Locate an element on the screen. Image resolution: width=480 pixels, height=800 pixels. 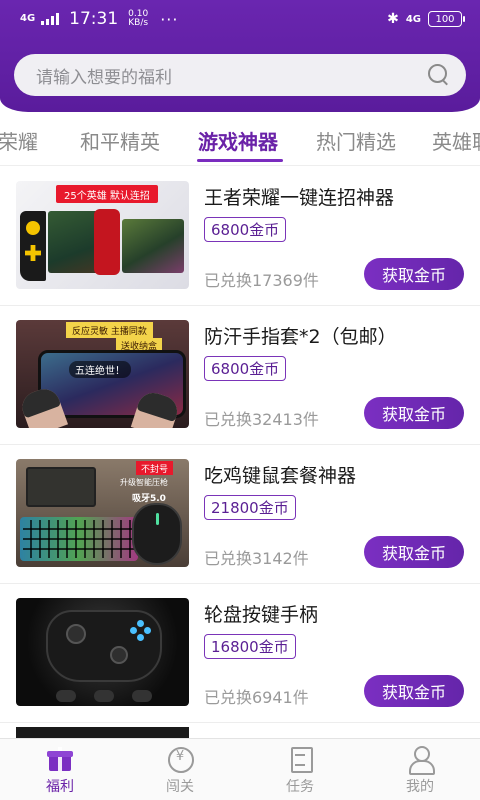
network-type-right: 4G is located at coordinates (413, 19).